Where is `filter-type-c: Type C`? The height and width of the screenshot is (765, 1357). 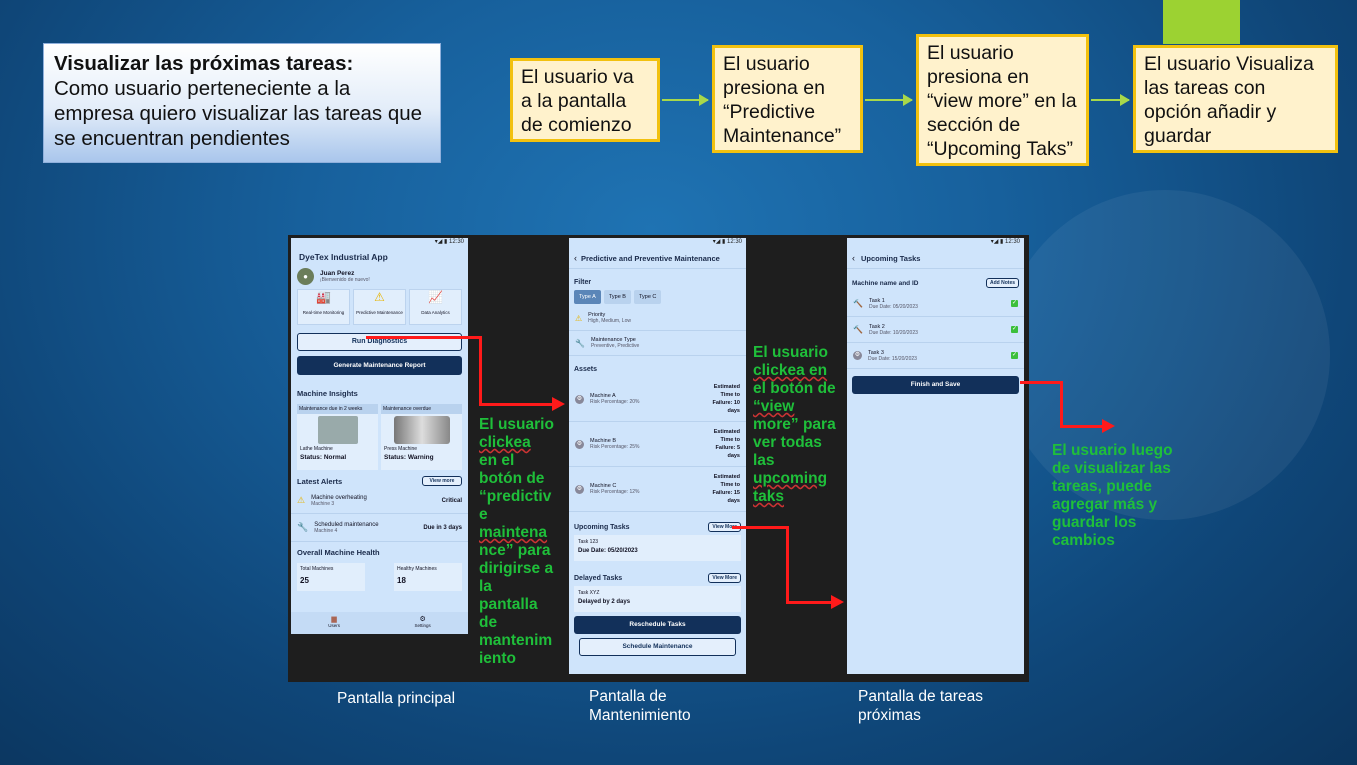
filter-type-c: Type C is located at coordinates (647, 297).